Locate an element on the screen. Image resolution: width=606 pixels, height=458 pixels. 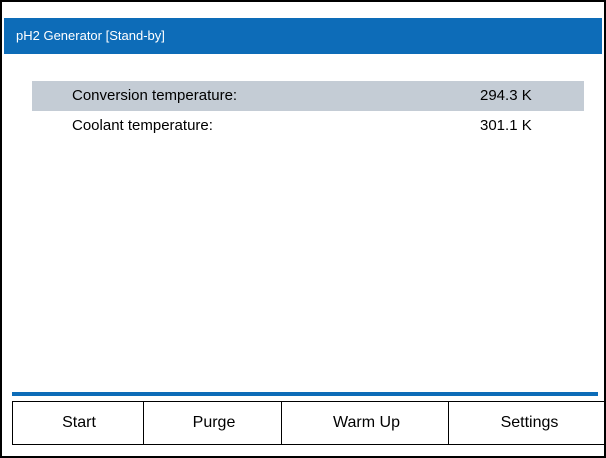
purge-button: Purge is located at coordinates (214, 423).